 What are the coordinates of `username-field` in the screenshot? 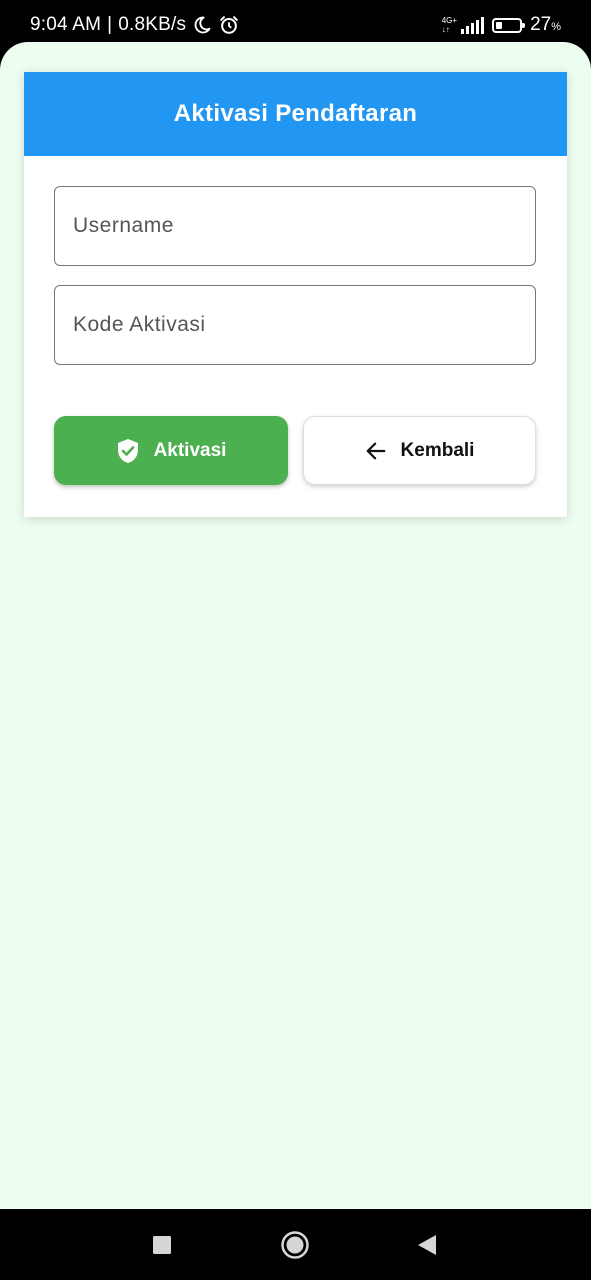 It's located at (295, 226).